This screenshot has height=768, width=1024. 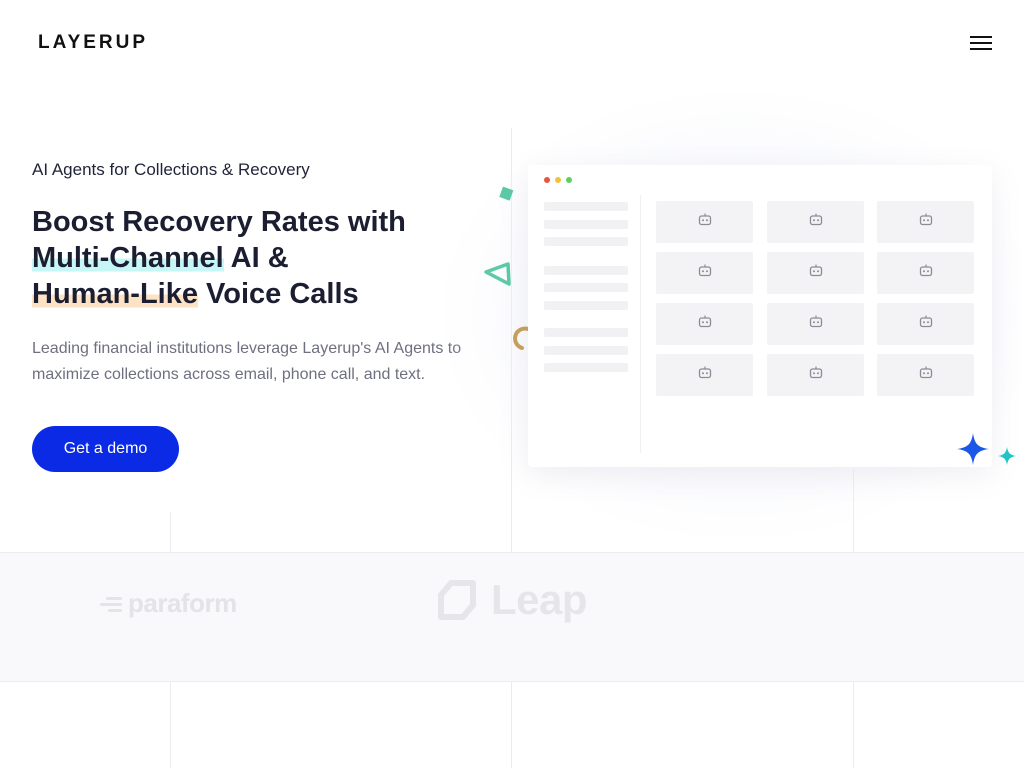 I want to click on leap-logo-text: Leap, so click(x=539, y=599).